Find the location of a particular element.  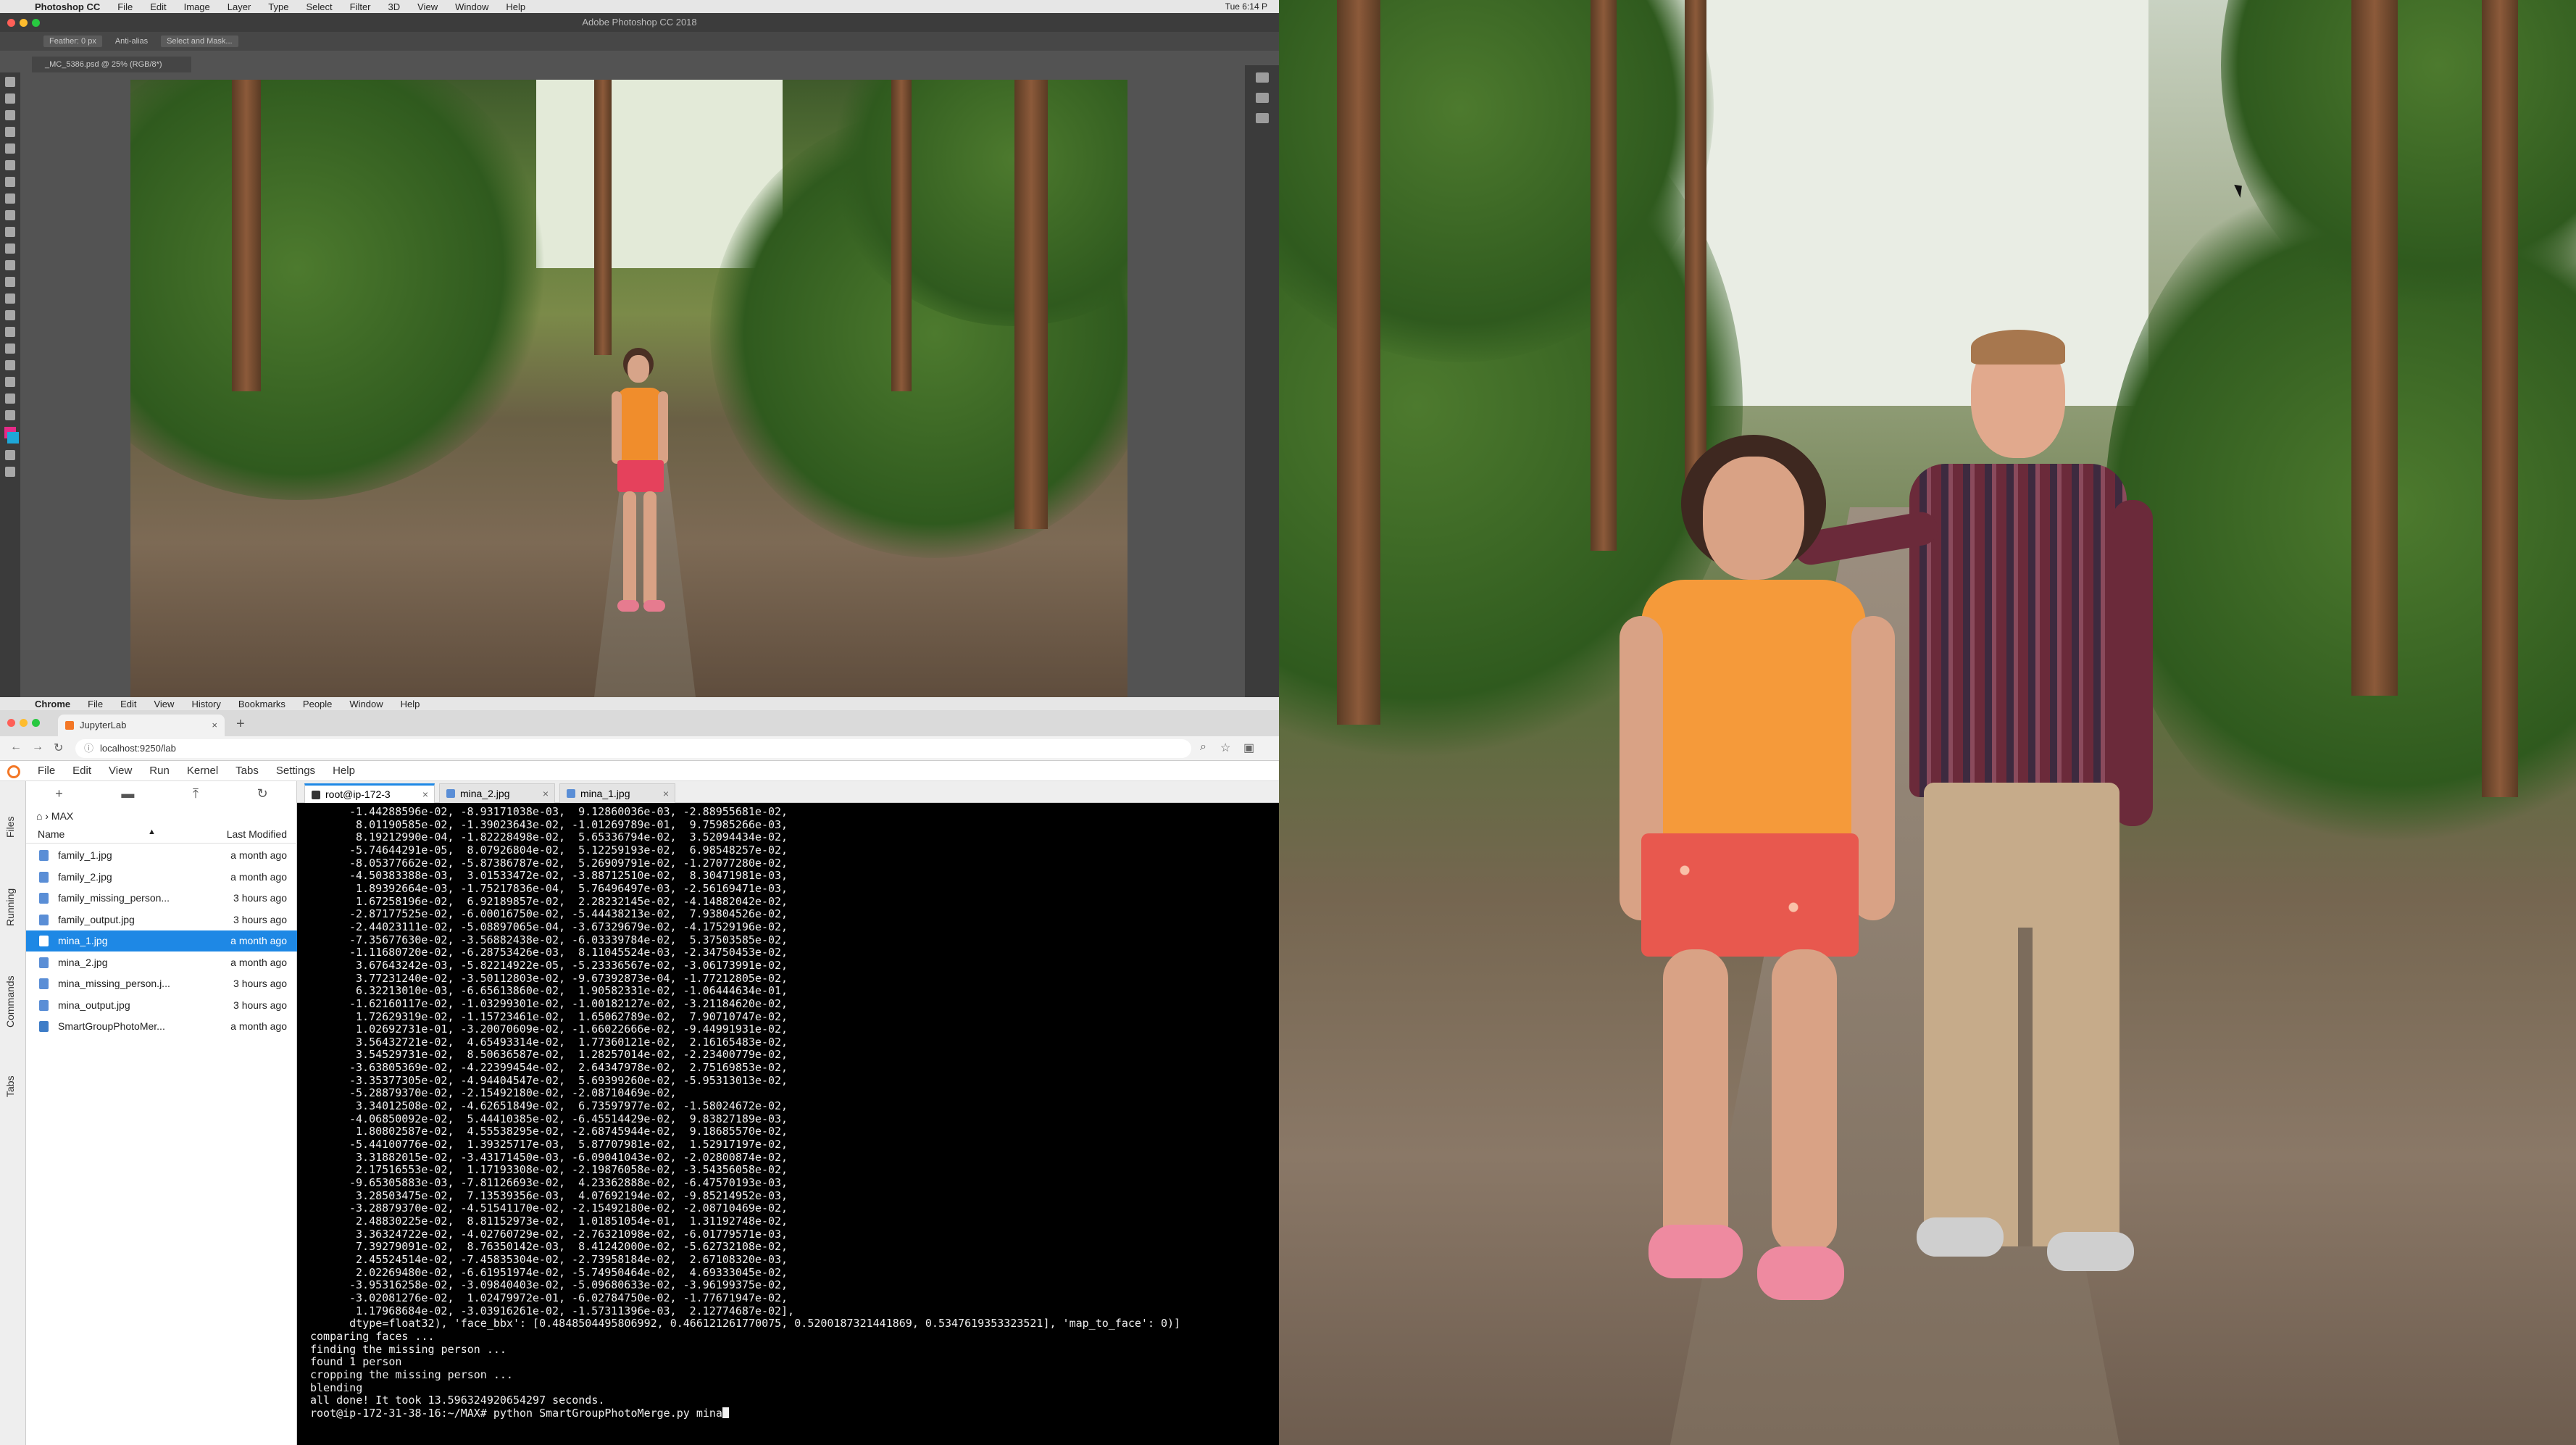

new-launcher-button: + is located at coordinates (59, 793).